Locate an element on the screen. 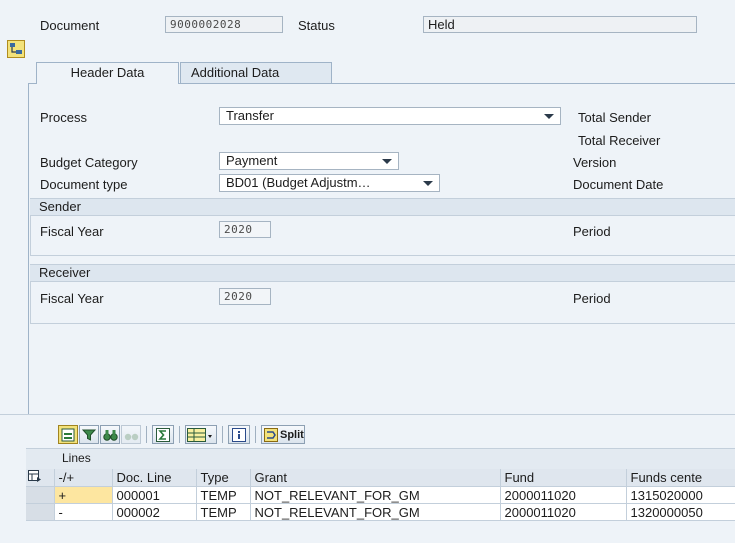  document-type-label: Document type is located at coordinates (84, 184).